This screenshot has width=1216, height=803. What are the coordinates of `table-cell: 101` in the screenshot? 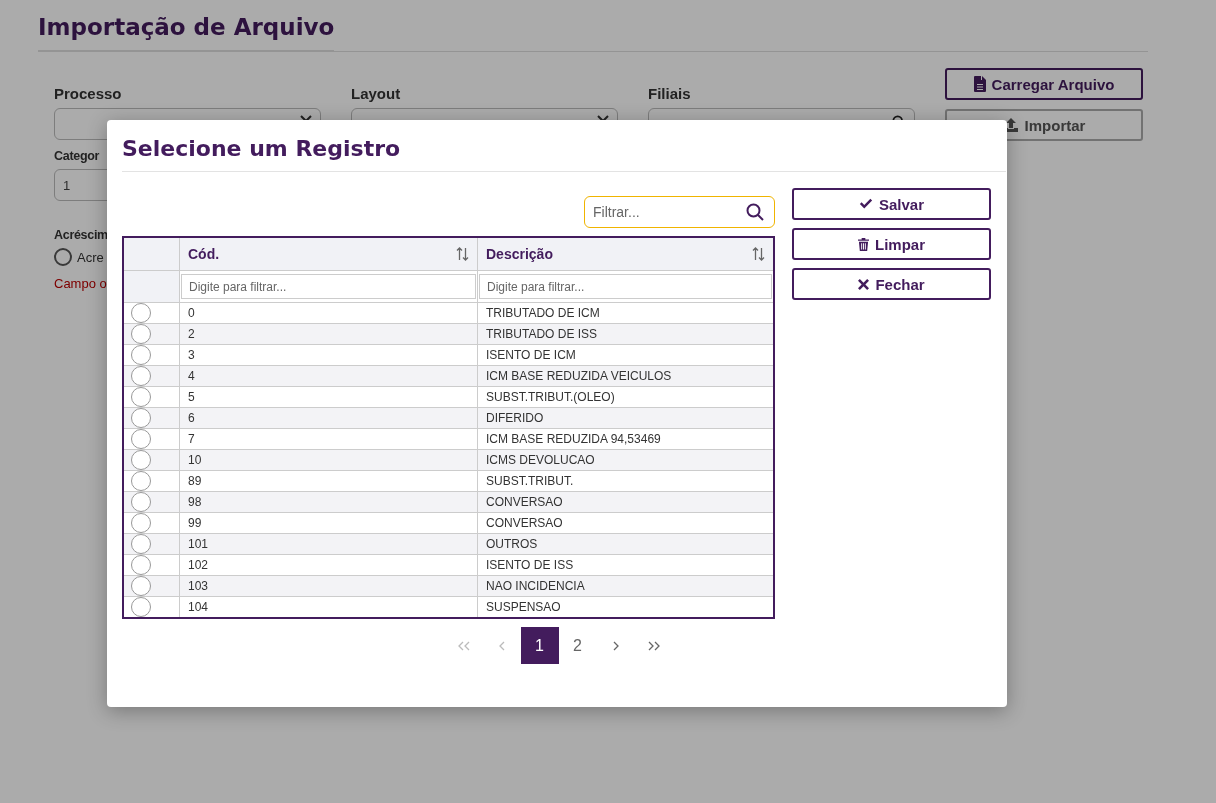 It's located at (328, 544).